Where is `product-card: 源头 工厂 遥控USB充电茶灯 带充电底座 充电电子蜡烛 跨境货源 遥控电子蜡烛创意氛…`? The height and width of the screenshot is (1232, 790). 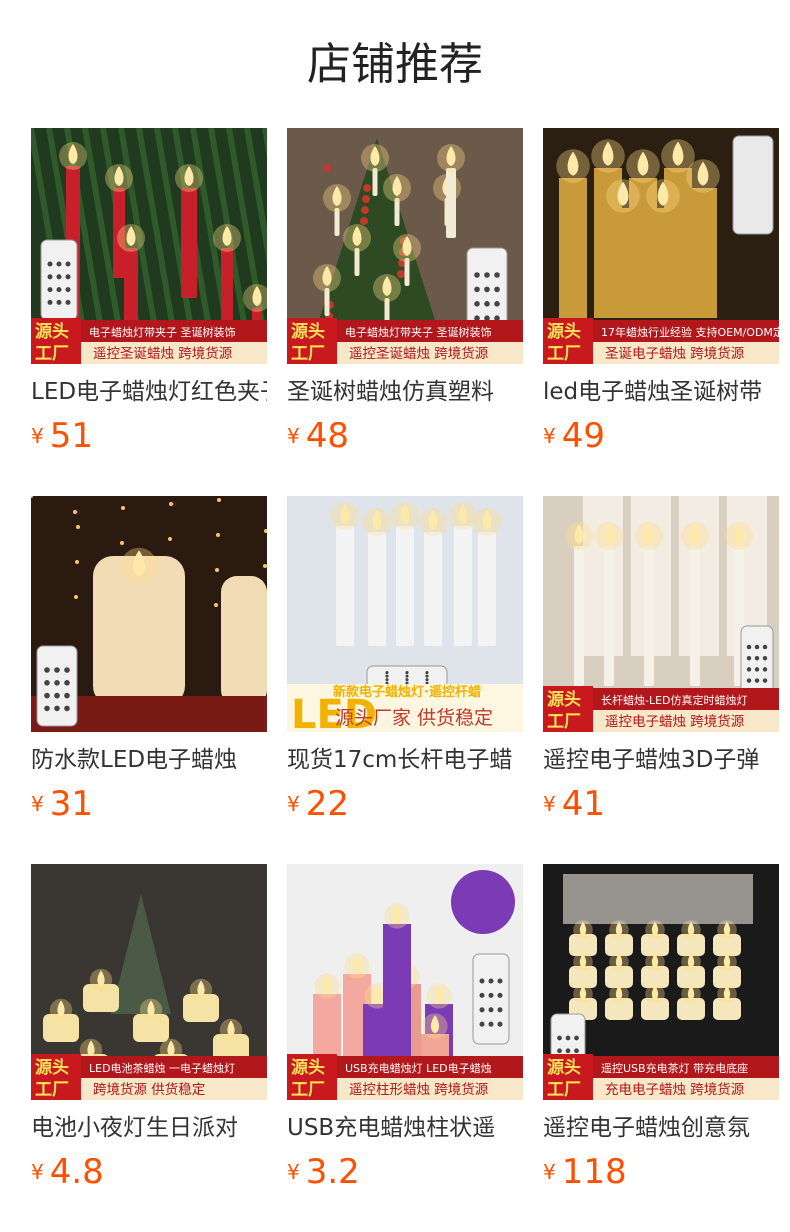 product-card: 源头 工厂 遥控USB充电茶灯 带充电底座 充电电子蜡烛 跨境货源 遥控电子蜡烛创意氛… is located at coordinates (661, 1048).